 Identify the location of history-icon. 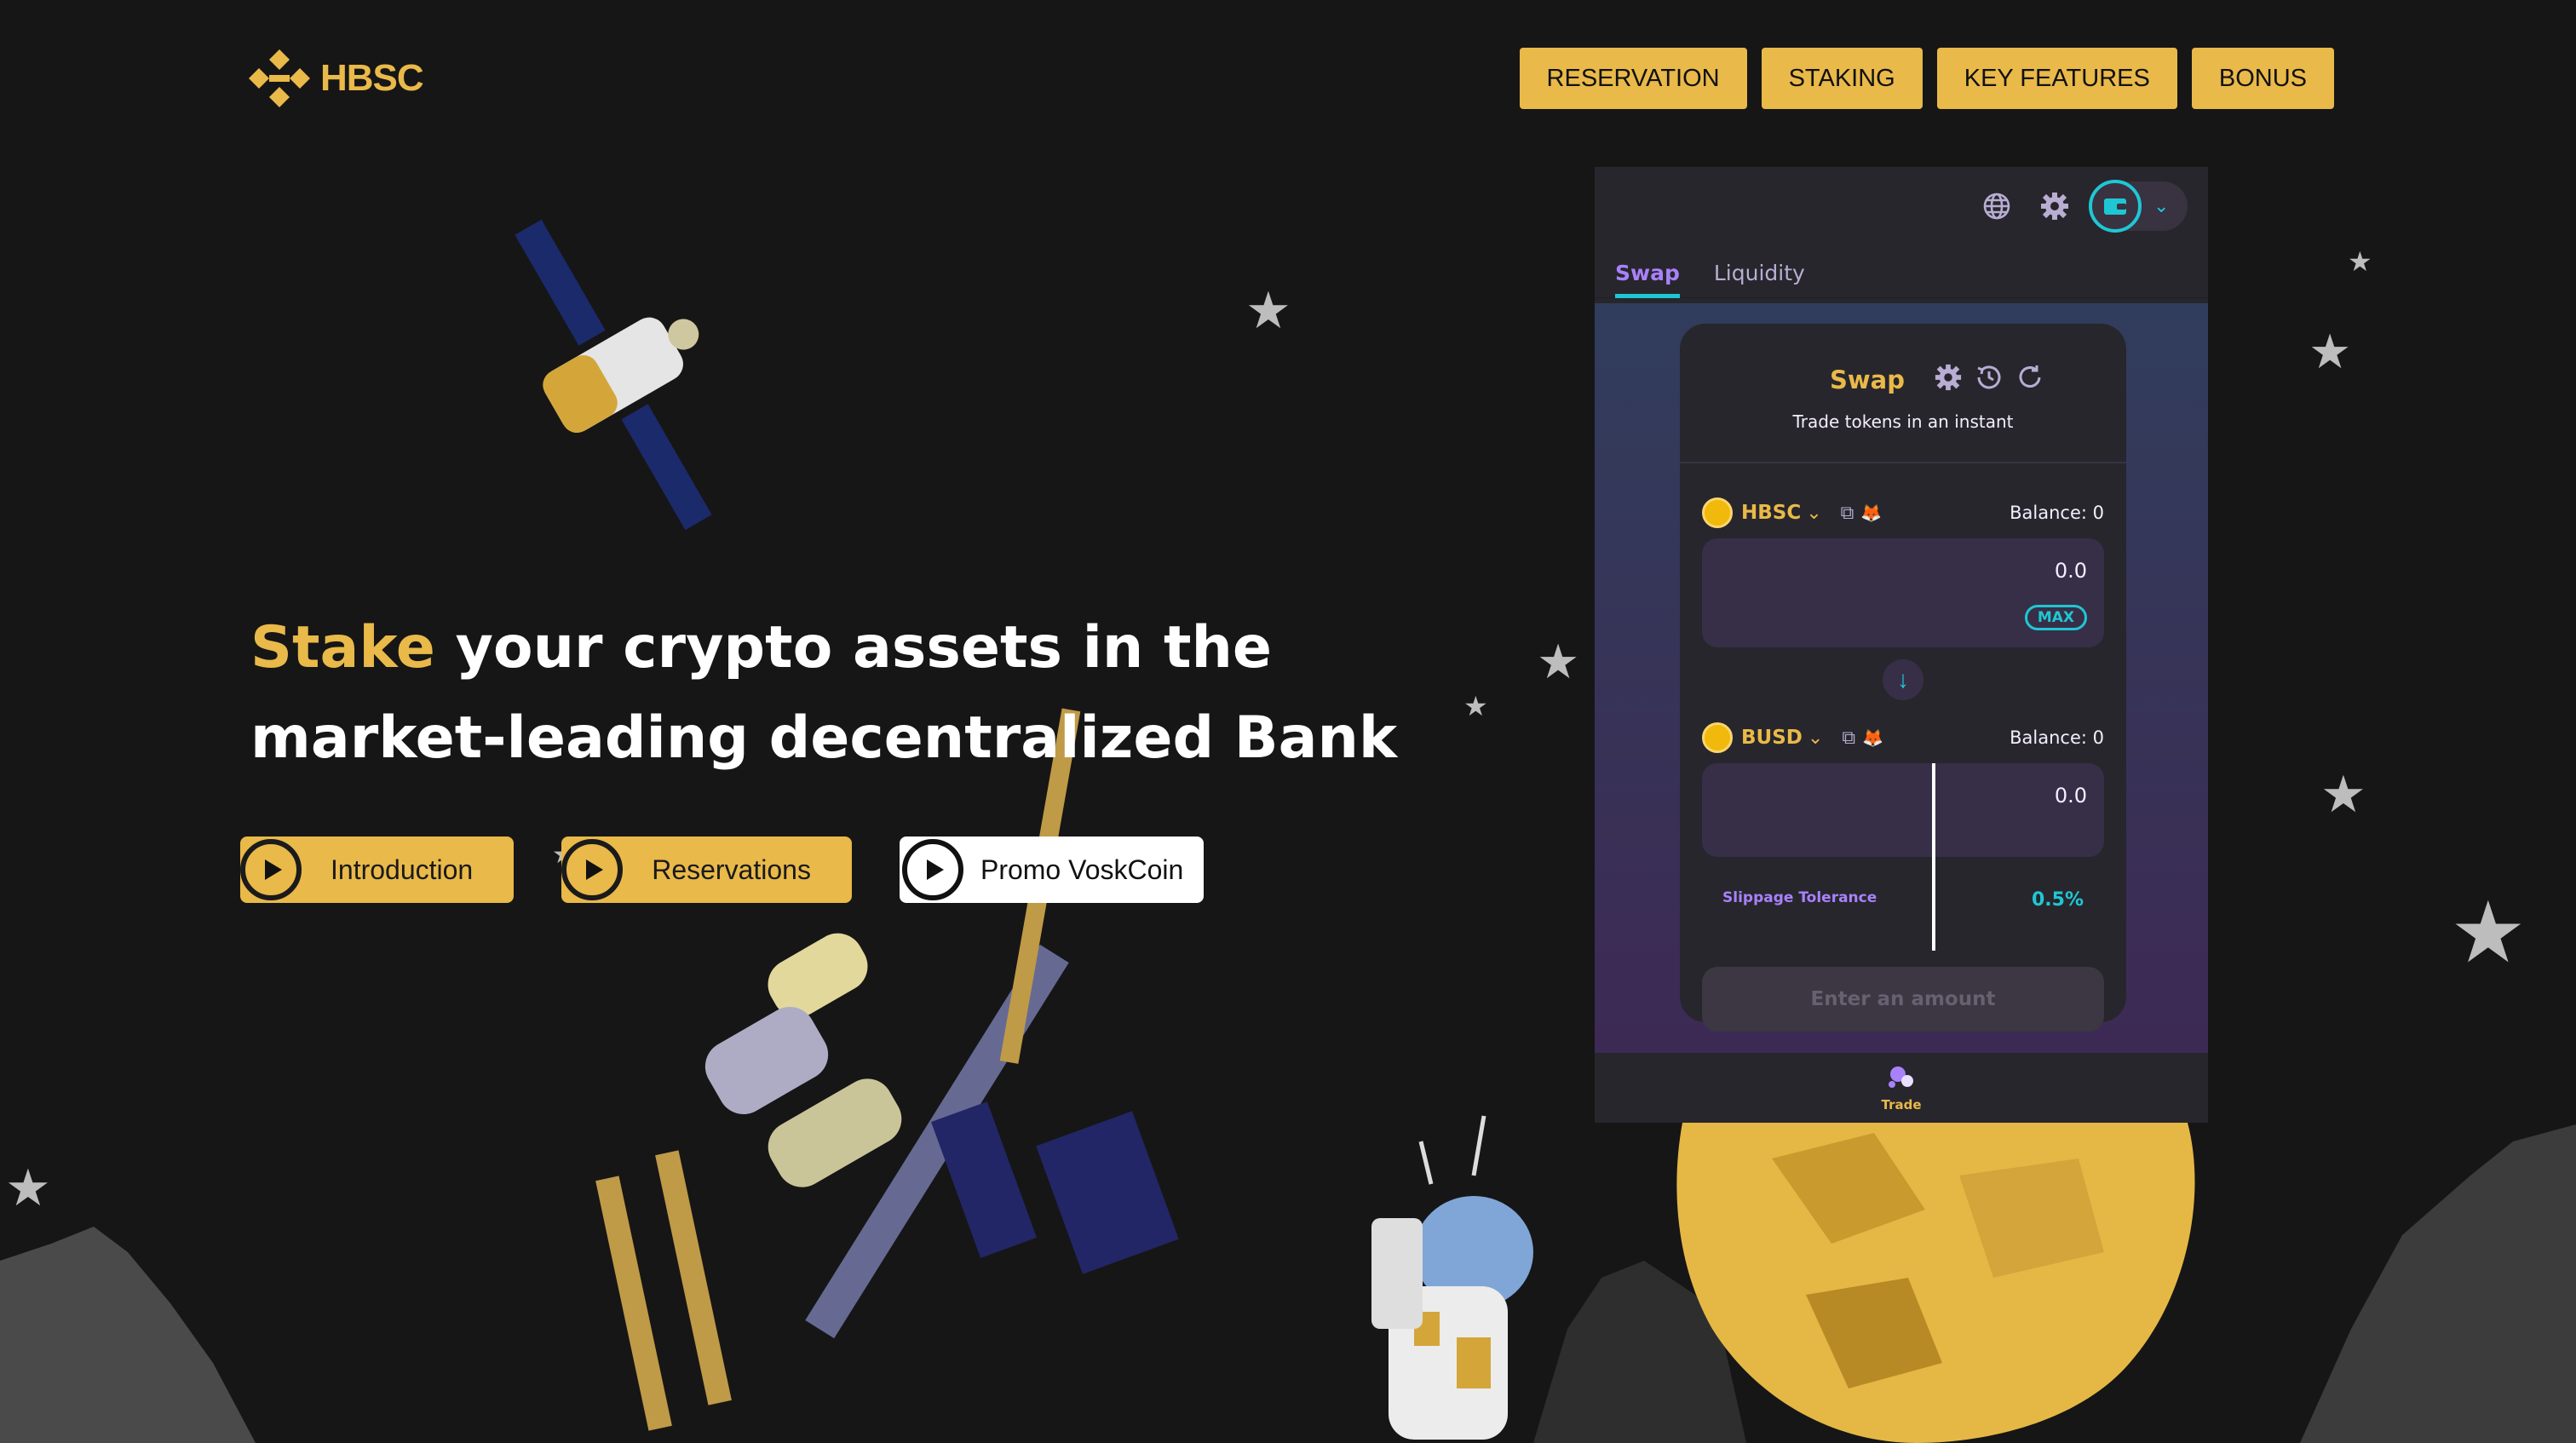
(1989, 380).